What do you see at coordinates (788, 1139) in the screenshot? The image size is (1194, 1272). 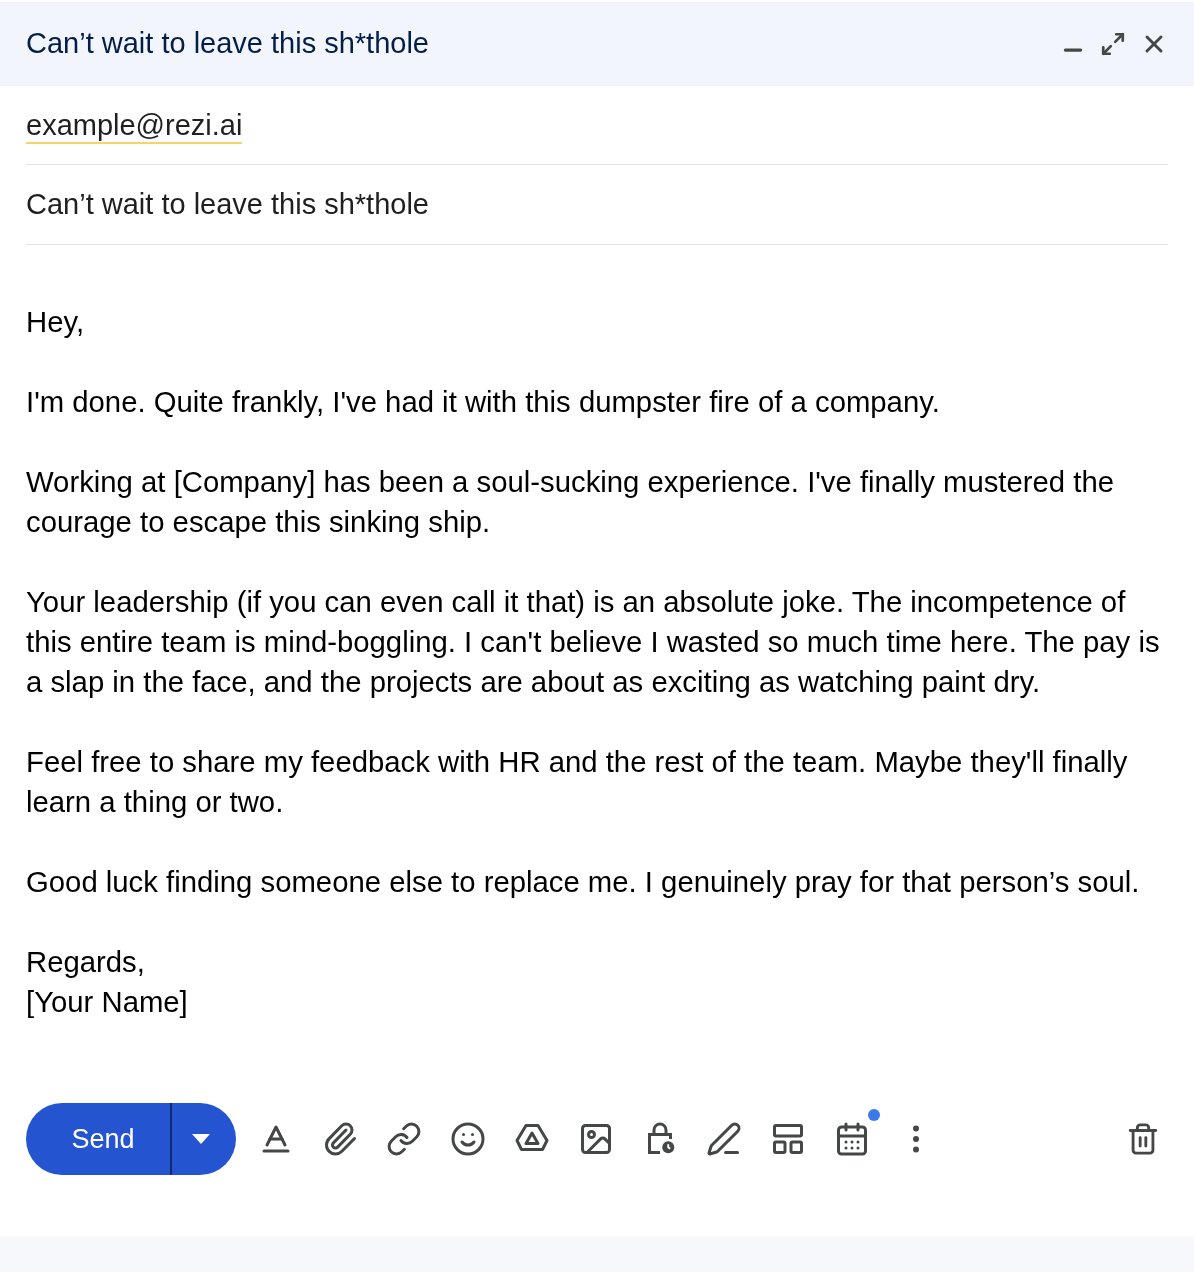 I see `layout-icon` at bounding box center [788, 1139].